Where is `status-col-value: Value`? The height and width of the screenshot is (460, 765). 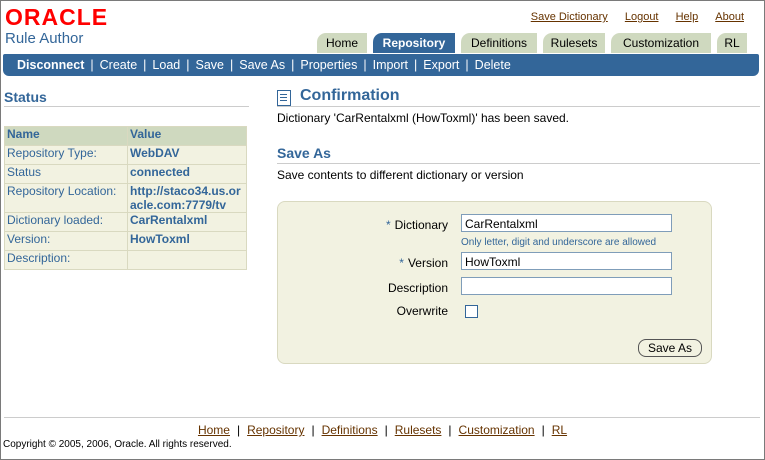 status-col-value: Value is located at coordinates (187, 136).